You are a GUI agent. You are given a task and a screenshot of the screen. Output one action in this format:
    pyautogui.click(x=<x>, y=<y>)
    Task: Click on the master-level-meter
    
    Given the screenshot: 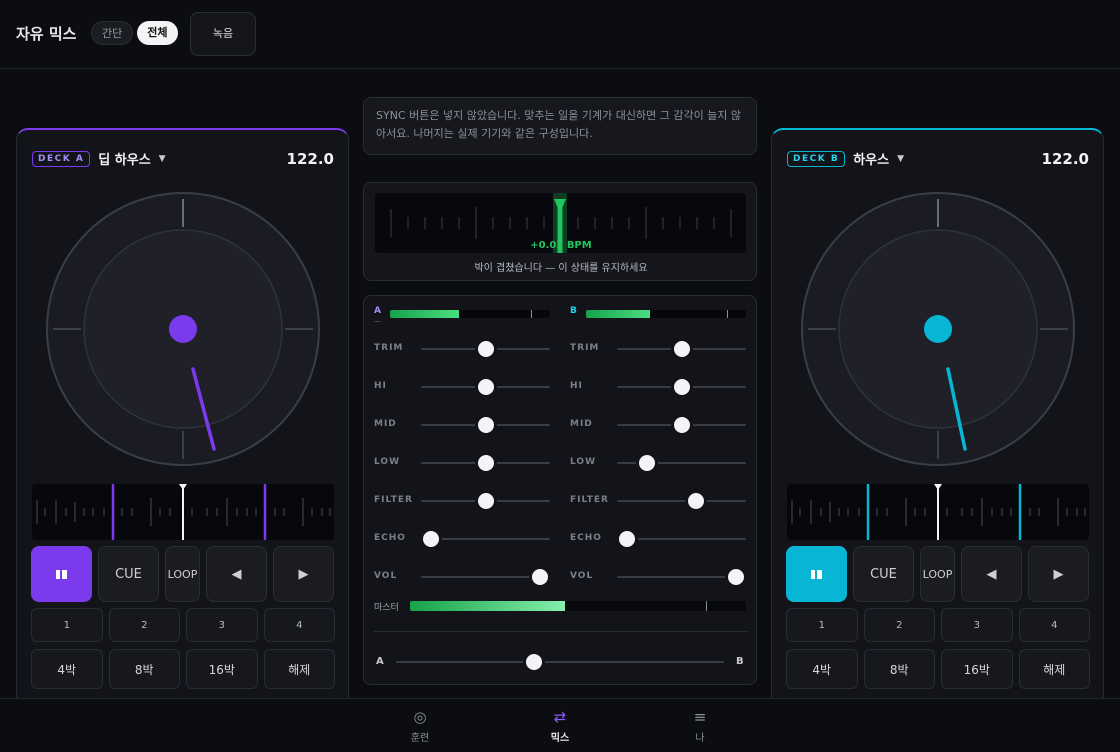 What is the action you would take?
    pyautogui.click(x=578, y=606)
    